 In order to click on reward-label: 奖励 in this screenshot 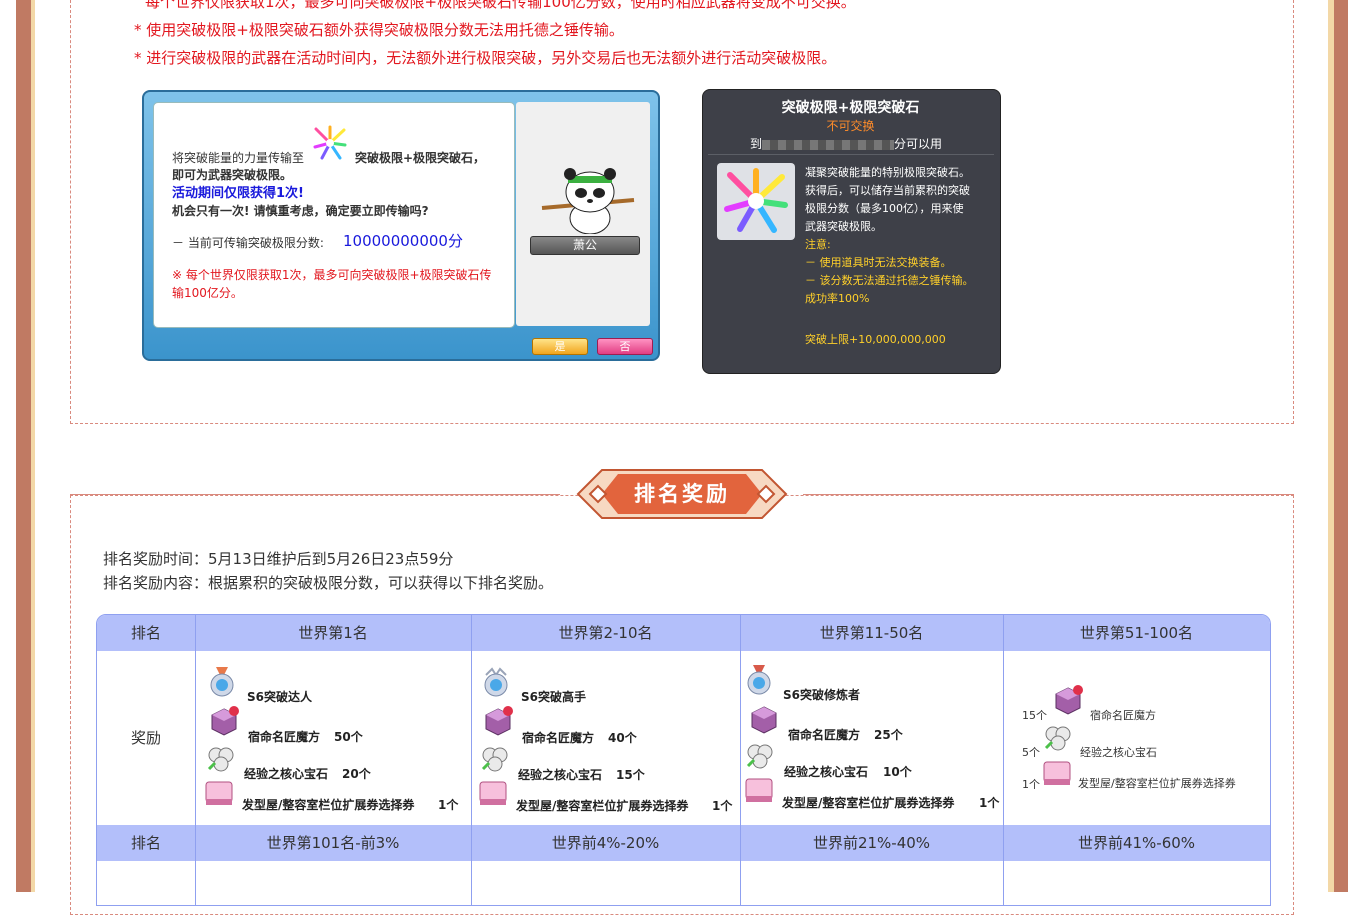, I will do `click(145, 738)`.